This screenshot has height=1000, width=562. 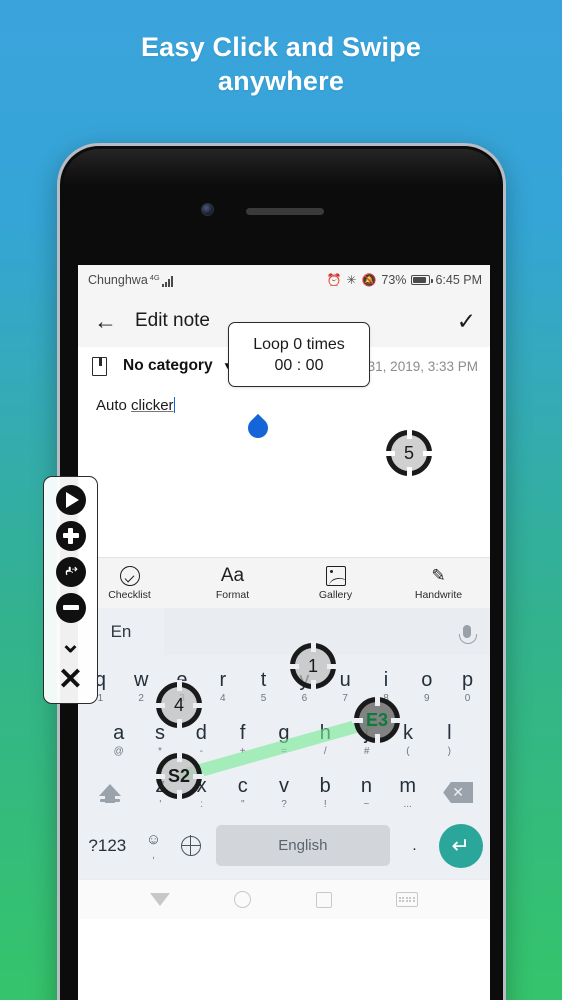 What do you see at coordinates (263, 686) in the screenshot?
I see `key-t: t5` at bounding box center [263, 686].